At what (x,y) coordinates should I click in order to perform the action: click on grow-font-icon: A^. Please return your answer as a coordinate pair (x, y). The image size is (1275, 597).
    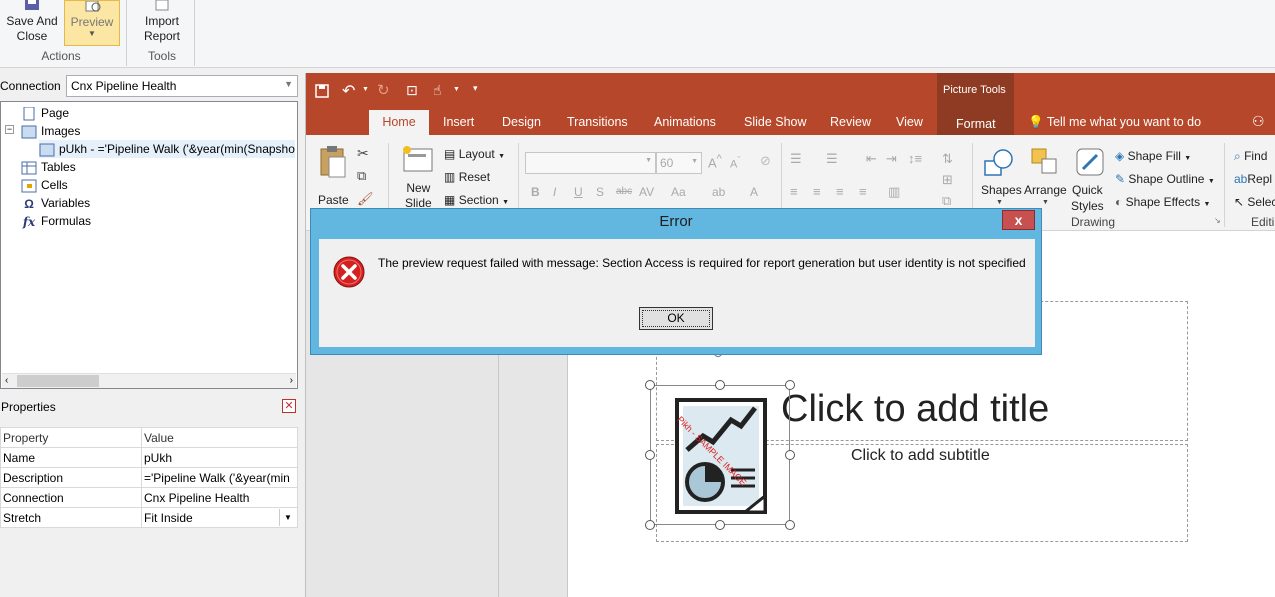
    Looking at the image, I should click on (715, 161).